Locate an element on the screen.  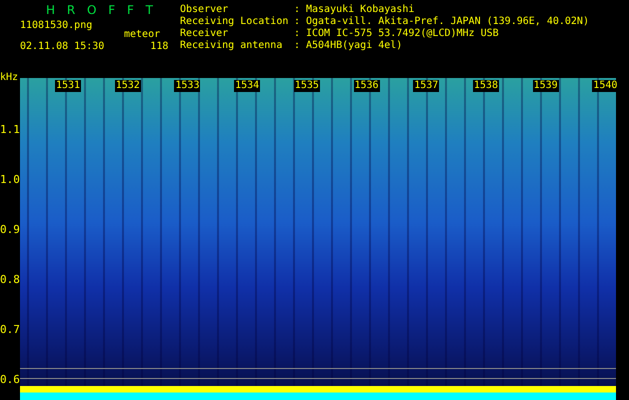
time-marker-label: 1531 is located at coordinates (68, 86).